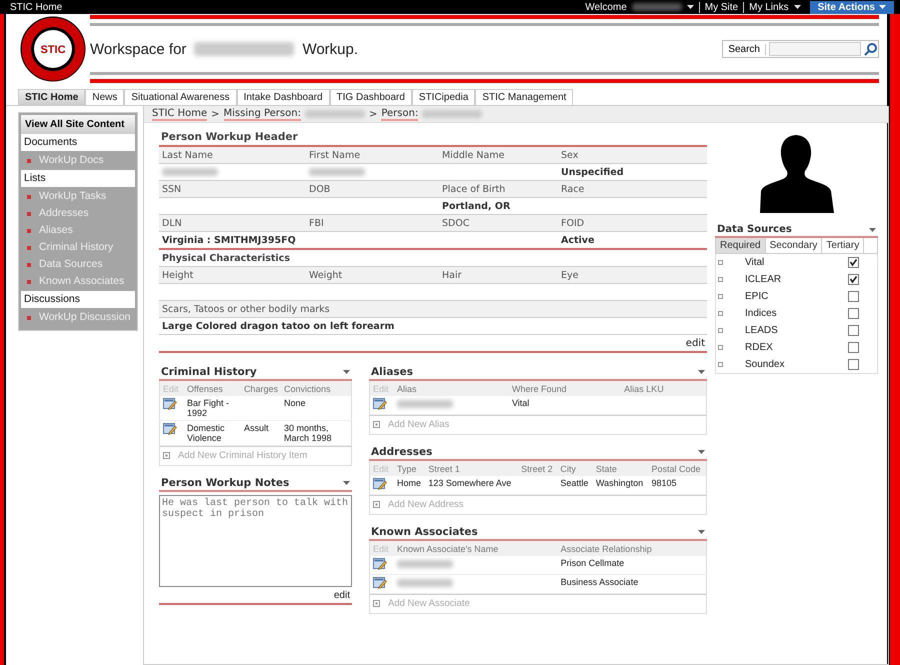 Image resolution: width=900 pixels, height=665 pixels. Describe the element at coordinates (330, 49) in the screenshot. I see `workspace-title: Workup.` at that location.